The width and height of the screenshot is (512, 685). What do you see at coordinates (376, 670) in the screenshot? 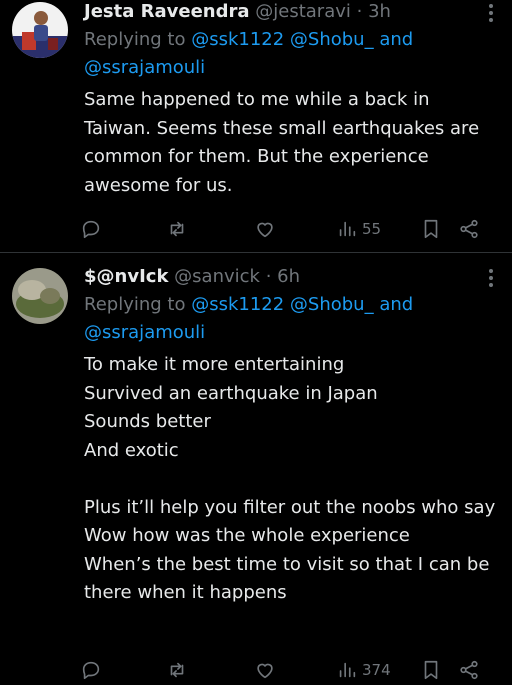
I see `views-count: 374` at bounding box center [376, 670].